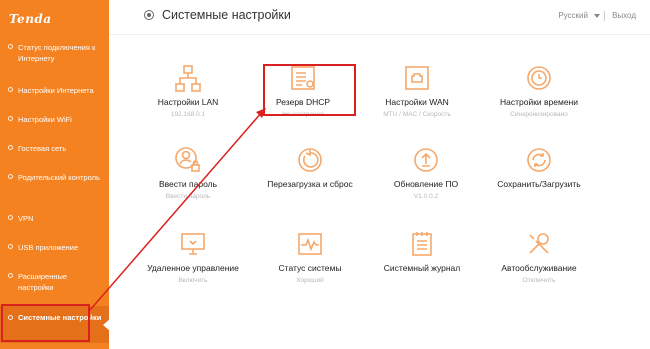  What do you see at coordinates (10, 217) in the screenshot?
I see `vpn-icon` at bounding box center [10, 217].